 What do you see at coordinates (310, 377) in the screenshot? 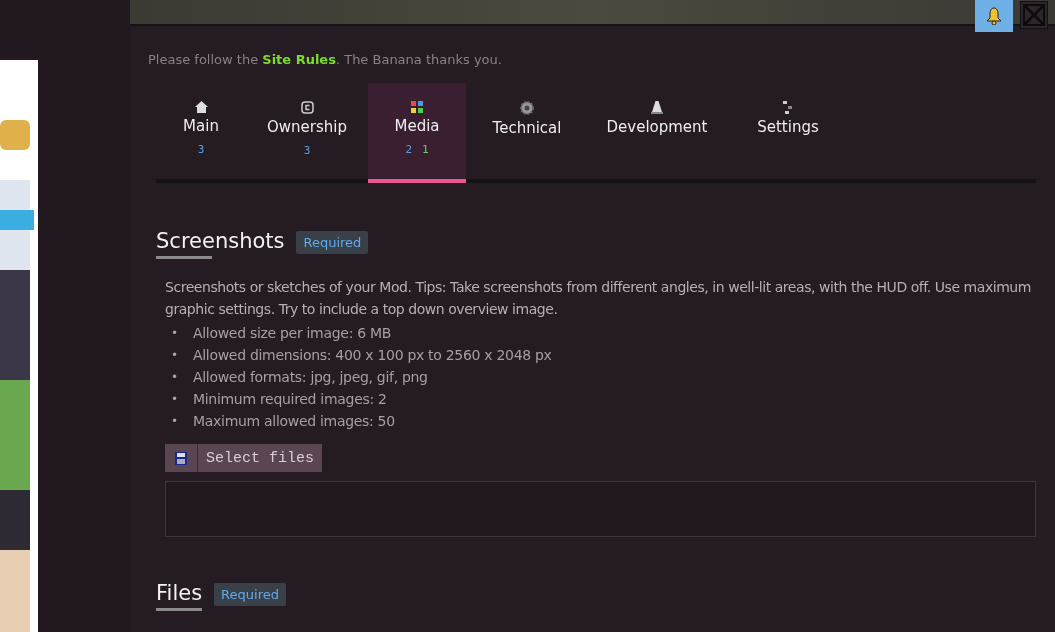
I see `rule-item: Allowed formats: jpg, jpeg, gif, png` at bounding box center [310, 377].